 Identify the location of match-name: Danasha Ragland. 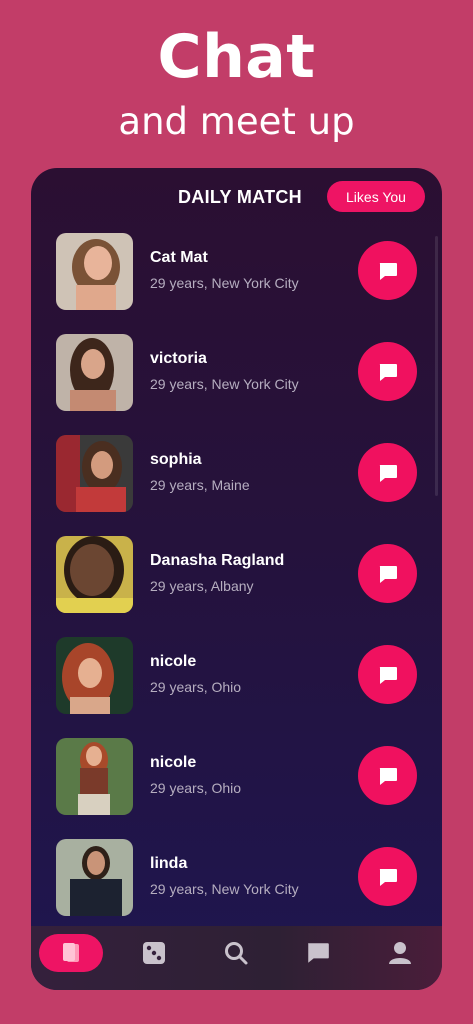
(217, 560).